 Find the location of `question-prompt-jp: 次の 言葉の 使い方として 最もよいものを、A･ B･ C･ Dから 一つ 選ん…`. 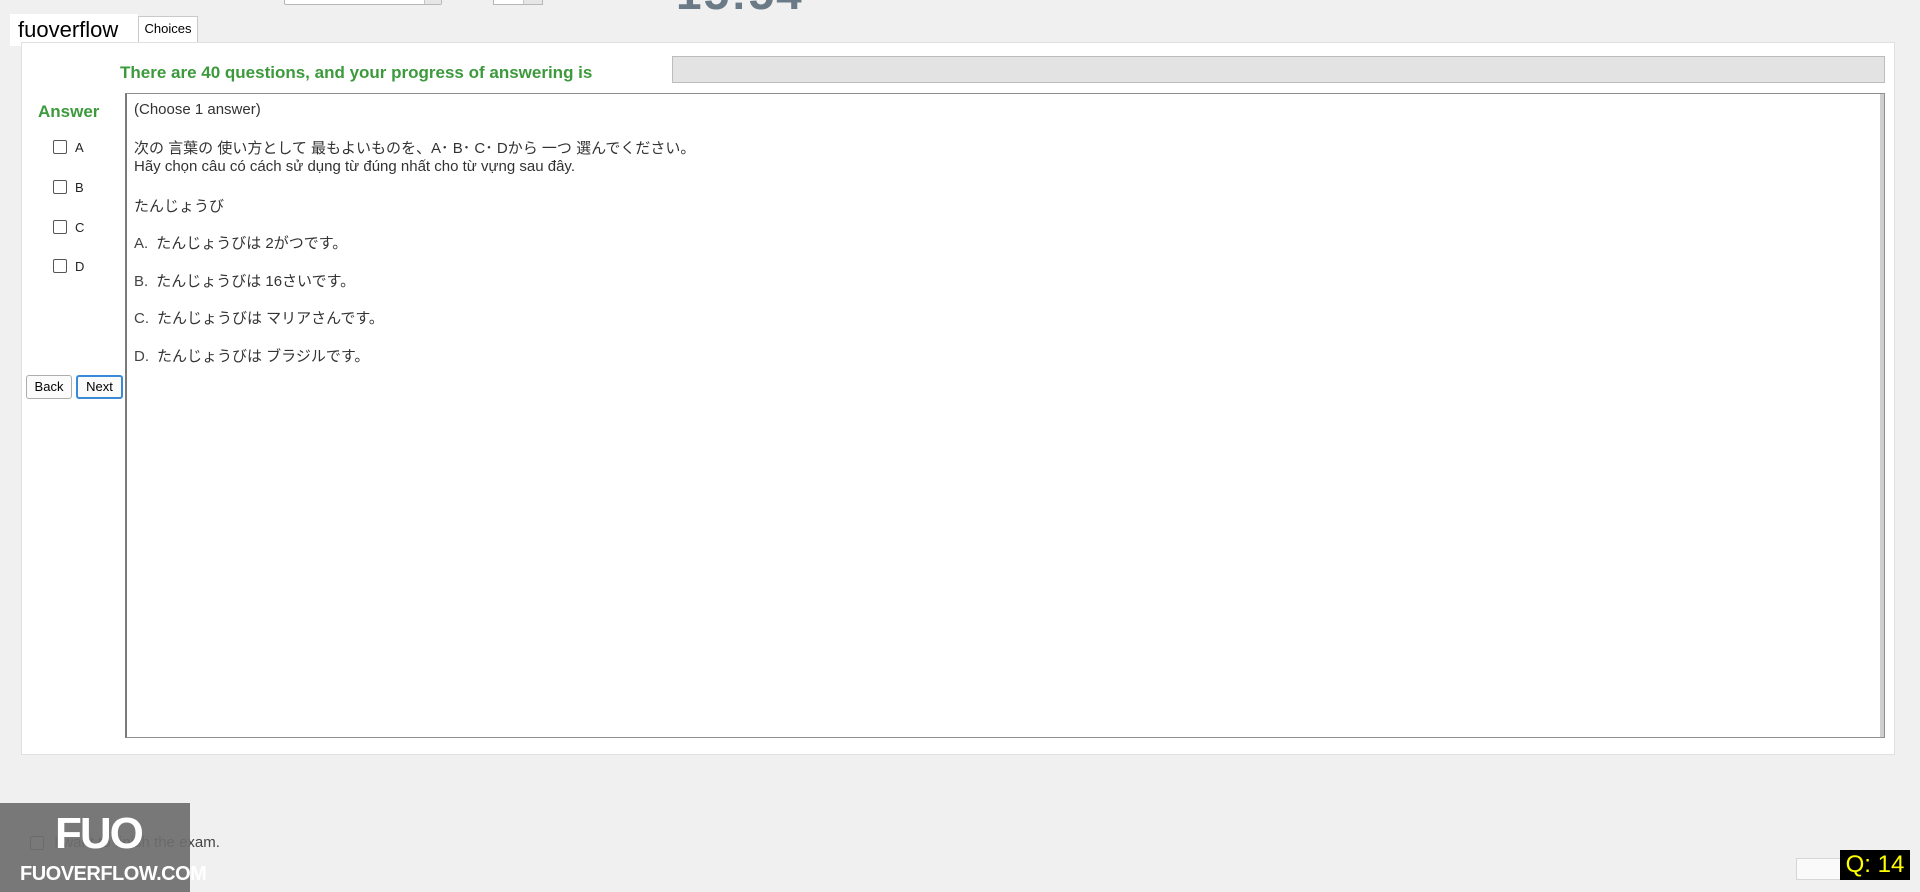

question-prompt-jp: 次の 言葉の 使い方として 最もよいものを、A･ B･ C･ Dから 一つ 選ん… is located at coordinates (415, 148).